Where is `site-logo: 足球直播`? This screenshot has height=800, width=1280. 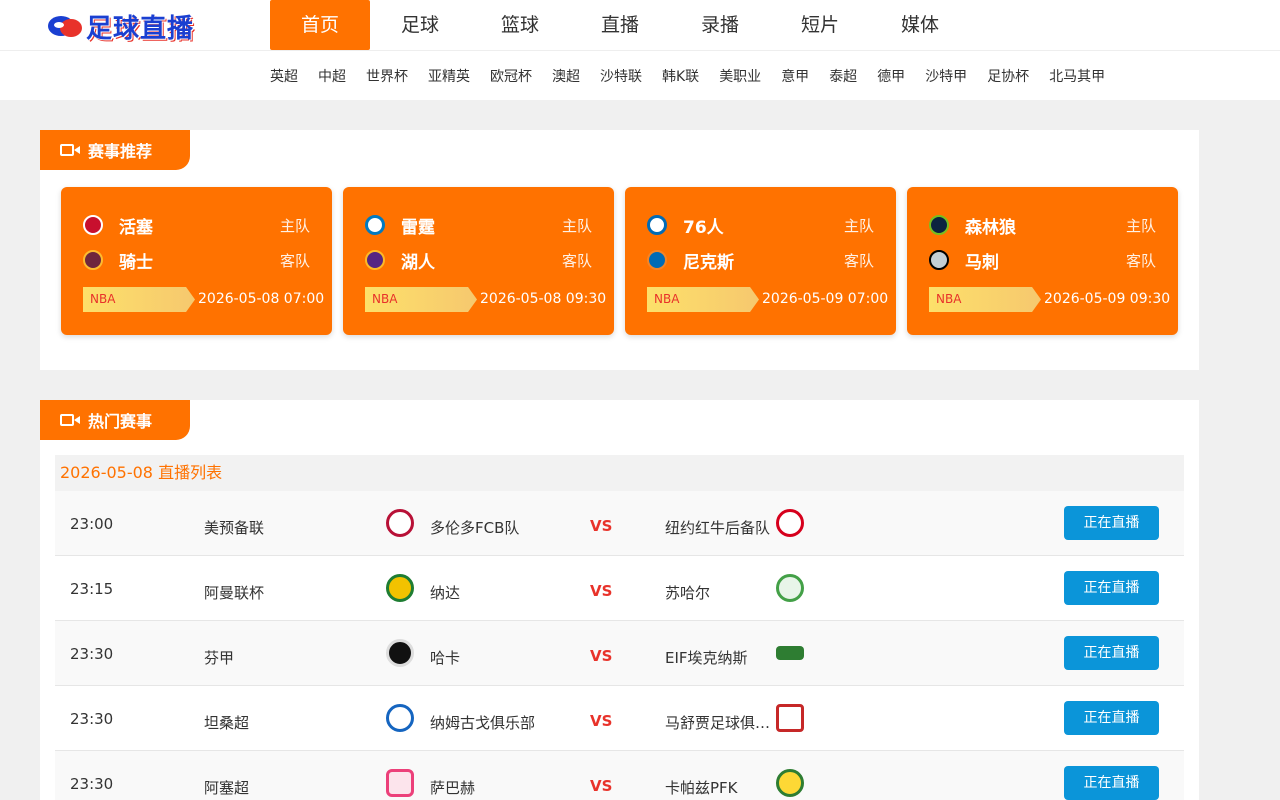
site-logo: 足球直播 is located at coordinates (128, 26).